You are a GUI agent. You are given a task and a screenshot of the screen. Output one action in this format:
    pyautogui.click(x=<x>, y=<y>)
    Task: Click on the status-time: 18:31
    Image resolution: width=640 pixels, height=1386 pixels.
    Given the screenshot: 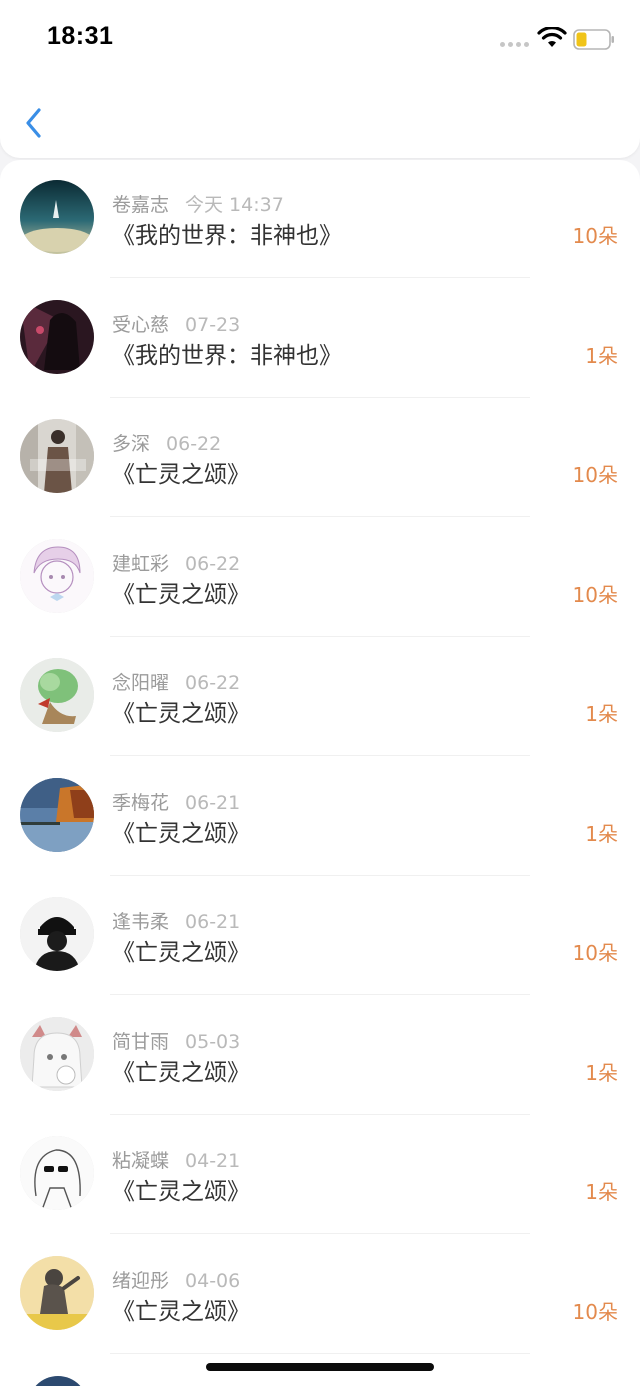 What is the action you would take?
    pyautogui.click(x=80, y=36)
    